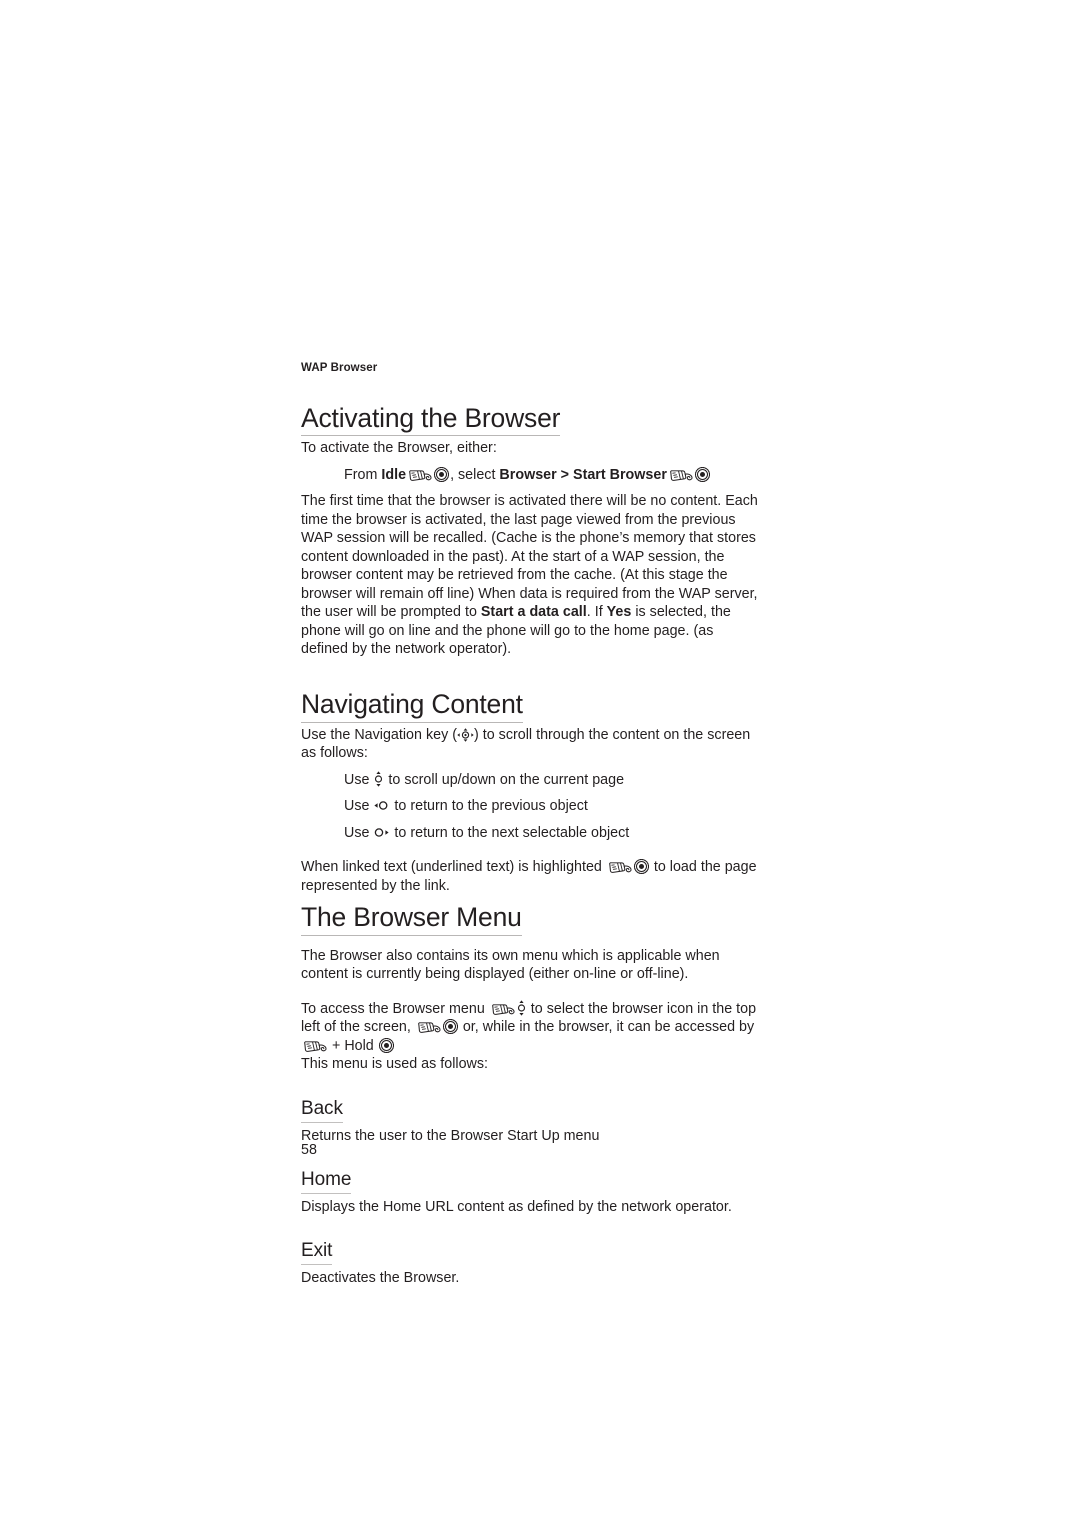 The width and height of the screenshot is (1080, 1528). What do you see at coordinates (430, 420) in the screenshot?
I see `page-title-activating-the-browser: Activating the Browser` at bounding box center [430, 420].